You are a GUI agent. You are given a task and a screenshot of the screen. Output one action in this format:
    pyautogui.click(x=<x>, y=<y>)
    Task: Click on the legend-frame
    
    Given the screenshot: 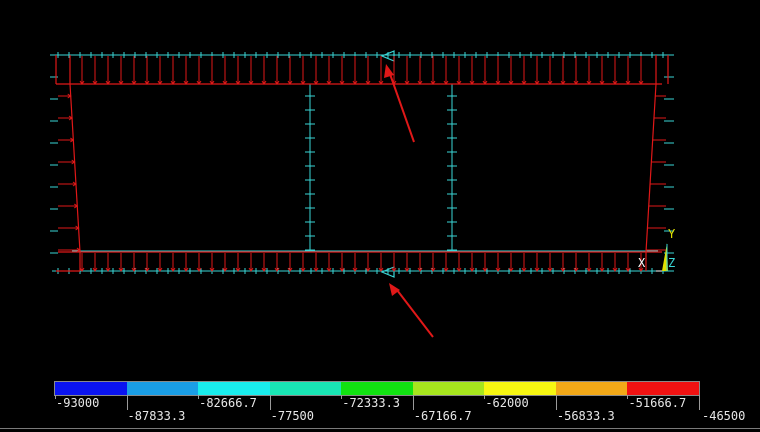 What is the action you would take?
    pyautogui.click(x=377, y=388)
    